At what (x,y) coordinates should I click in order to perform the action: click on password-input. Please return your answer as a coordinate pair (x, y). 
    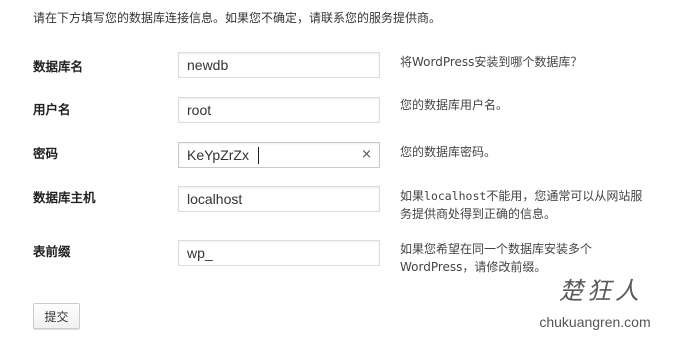
    Looking at the image, I should click on (269, 155).